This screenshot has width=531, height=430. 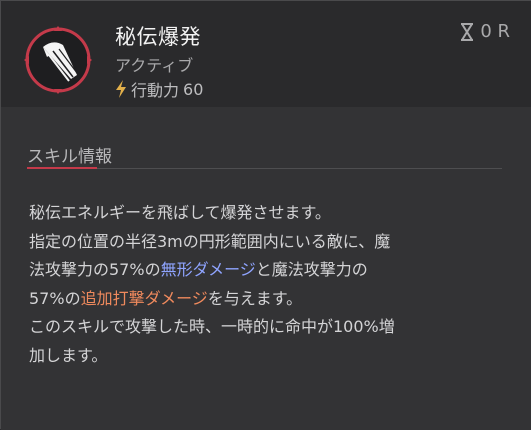 What do you see at coordinates (193, 89) in the screenshot?
I see `action-point-value: 60` at bounding box center [193, 89].